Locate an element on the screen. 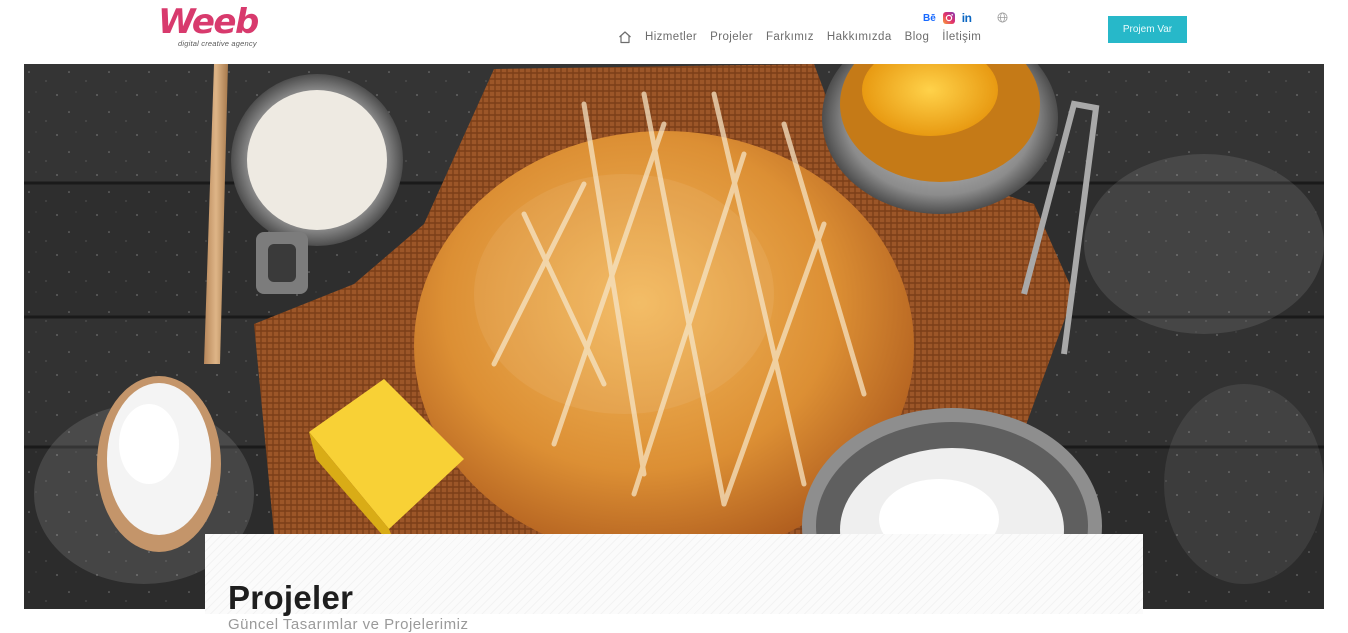 Image resolution: width=1348 pixels, height=633 pixels. projem-var-button: Projem Var is located at coordinates (1147, 29).